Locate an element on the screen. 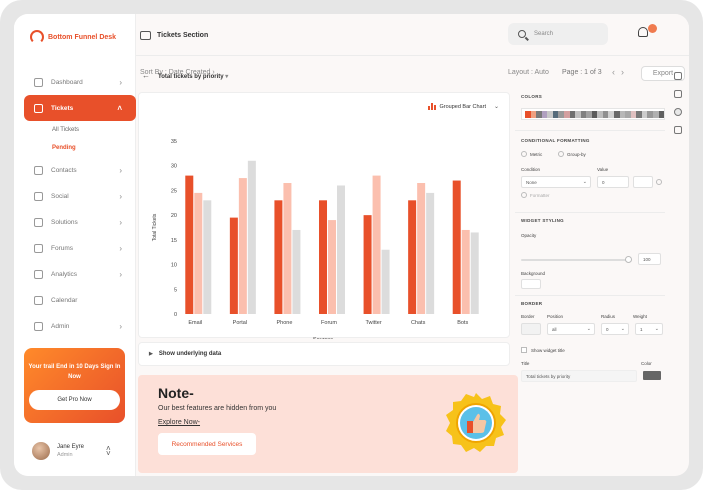 The image size is (703, 490). border-color-box is located at coordinates (531, 329).